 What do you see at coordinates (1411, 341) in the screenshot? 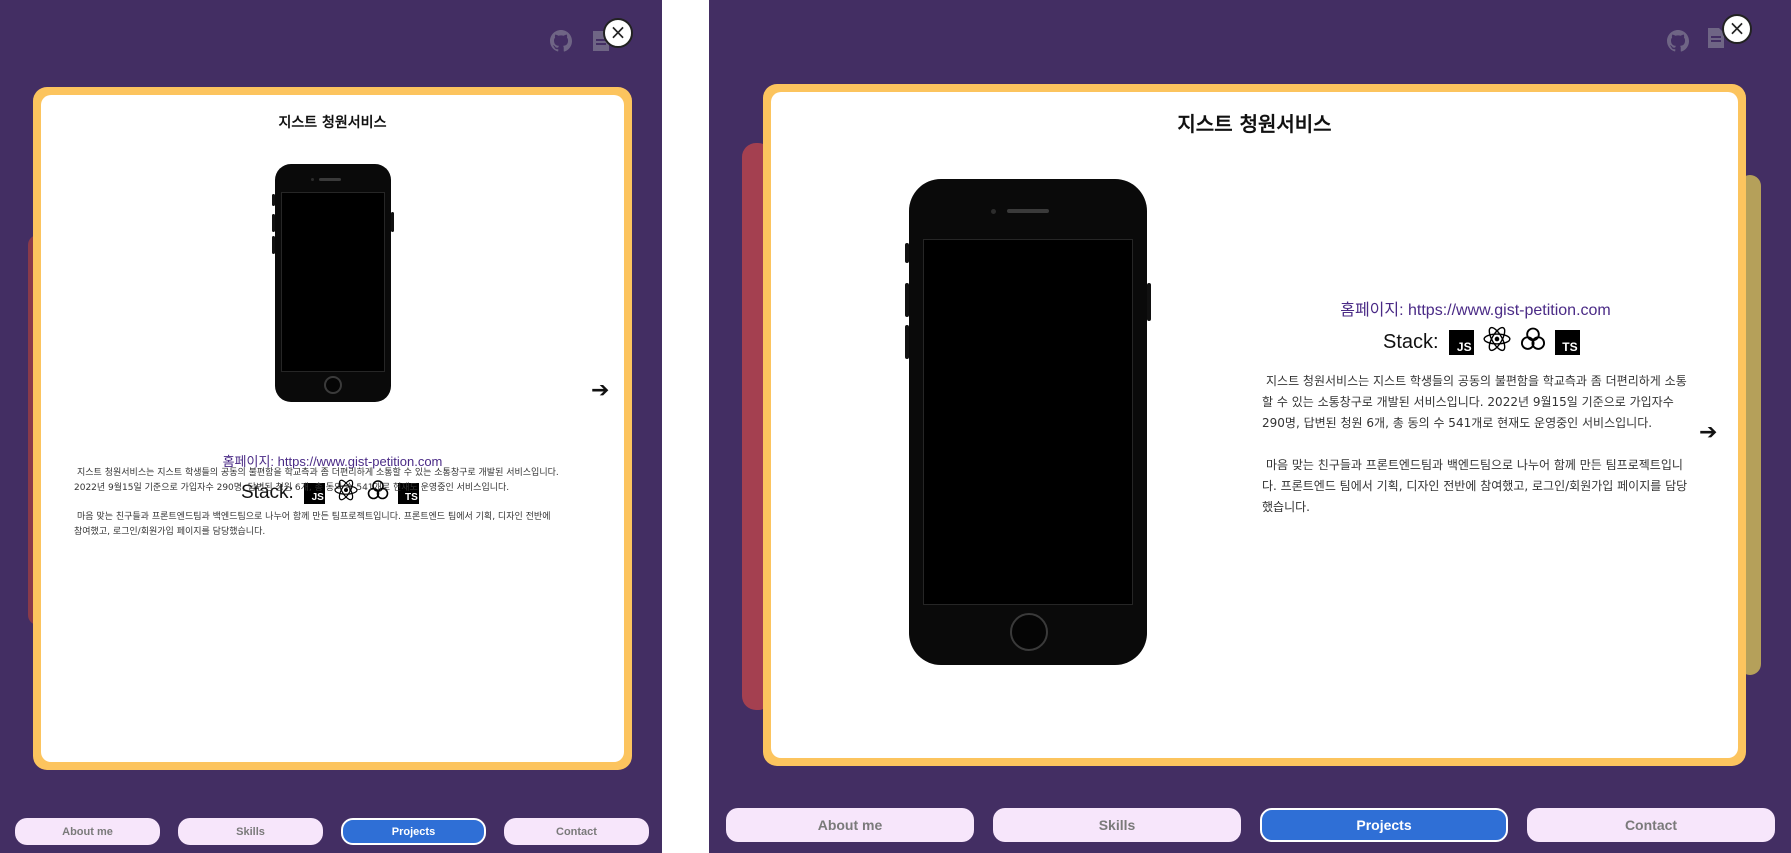
I see `stack-label: Stack:` at bounding box center [1411, 341].